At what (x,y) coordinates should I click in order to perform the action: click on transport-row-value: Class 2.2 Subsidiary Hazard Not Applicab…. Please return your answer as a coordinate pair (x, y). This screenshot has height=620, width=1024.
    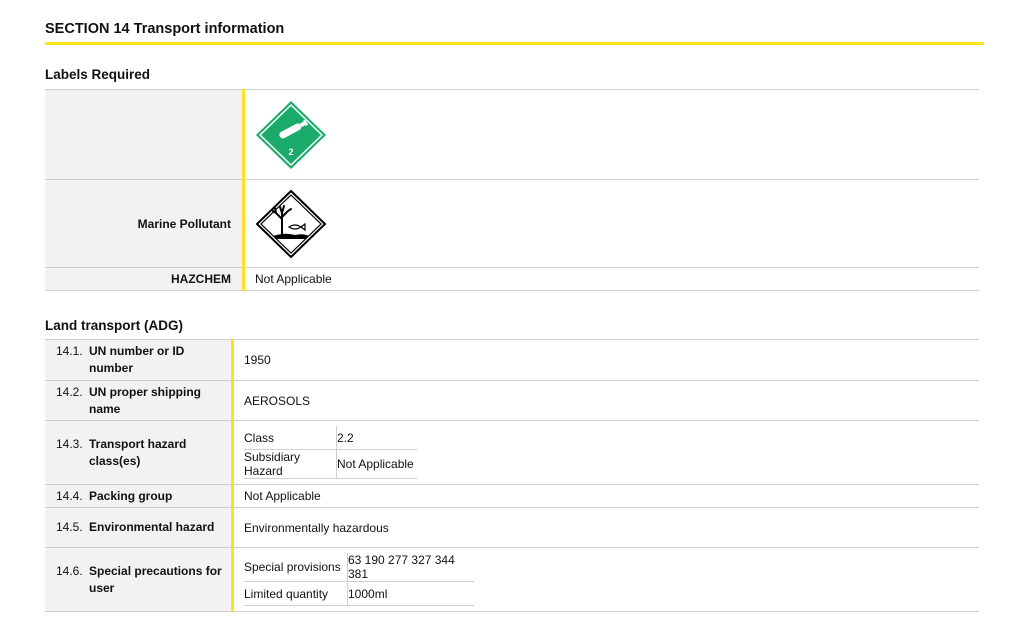
    Looking at the image, I should click on (605, 452).